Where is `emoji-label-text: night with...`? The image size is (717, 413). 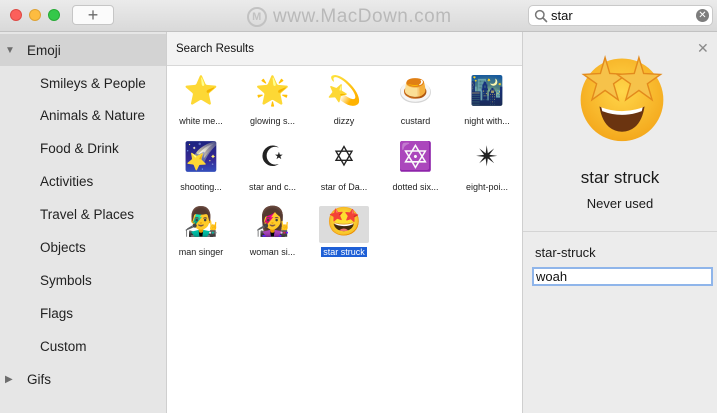
emoji-label-text: night with... is located at coordinates (487, 121).